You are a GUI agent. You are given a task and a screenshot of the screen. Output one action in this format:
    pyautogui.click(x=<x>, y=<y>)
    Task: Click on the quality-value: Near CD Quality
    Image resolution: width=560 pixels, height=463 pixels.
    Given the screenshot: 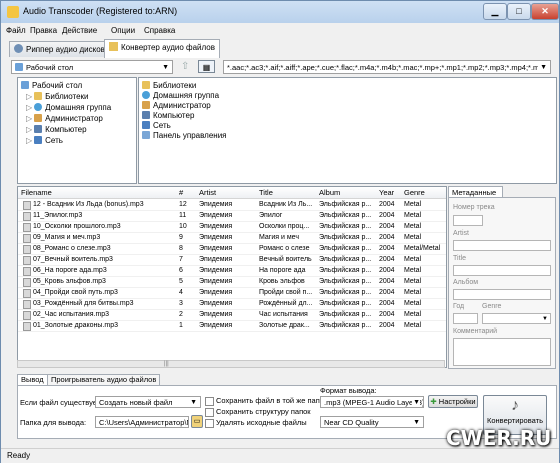 What is the action you would take?
    pyautogui.click(x=351, y=422)
    